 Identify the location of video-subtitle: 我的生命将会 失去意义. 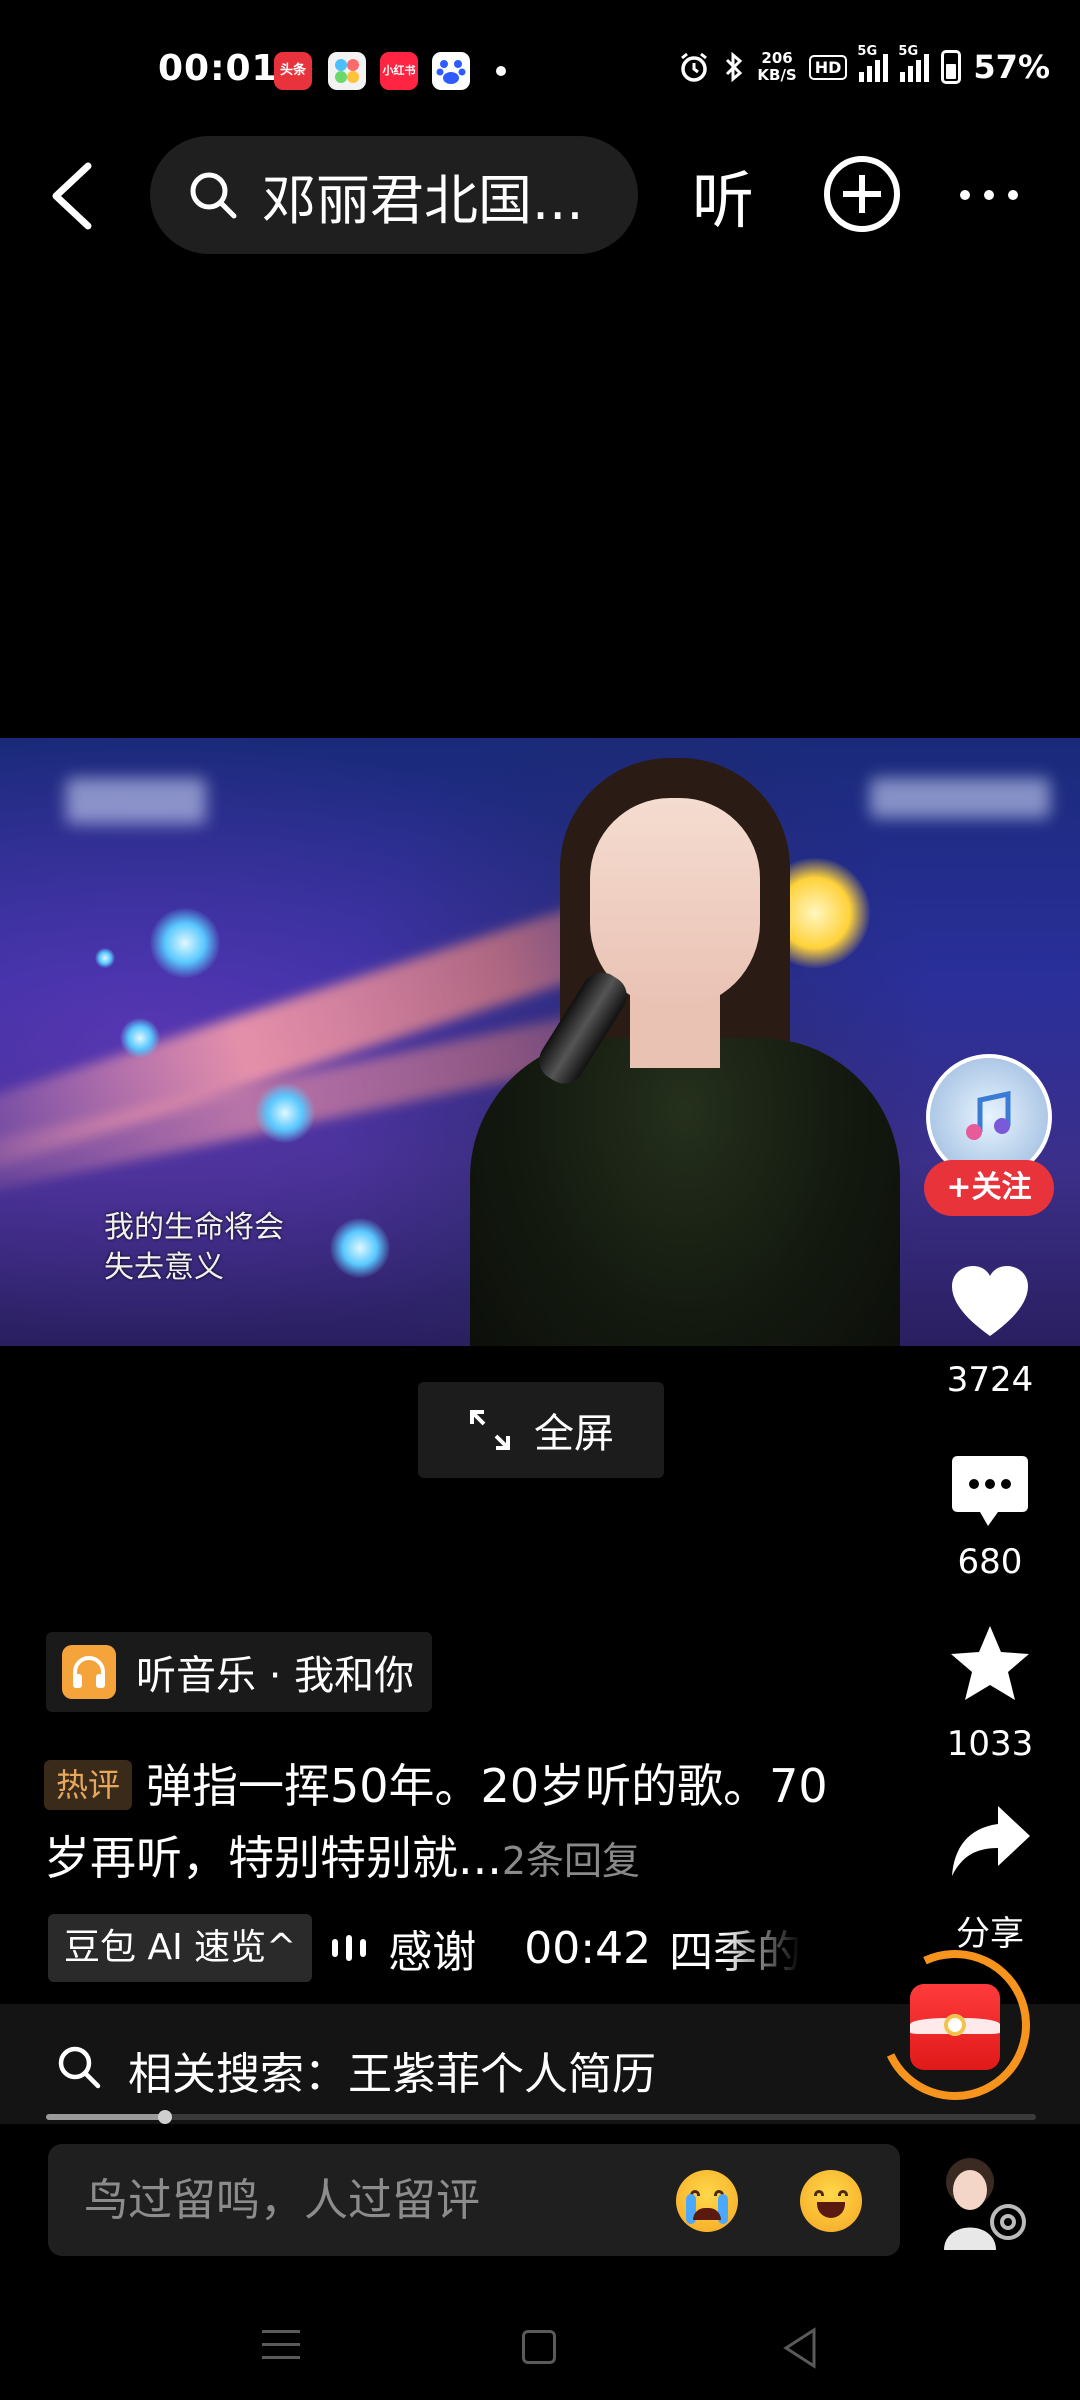
(194, 1247).